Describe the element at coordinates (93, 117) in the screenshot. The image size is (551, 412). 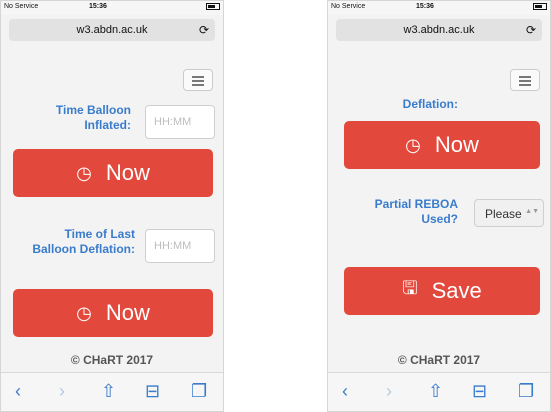
I see `time-balloon-inflated-label: Time Balloon Inflated:` at that location.